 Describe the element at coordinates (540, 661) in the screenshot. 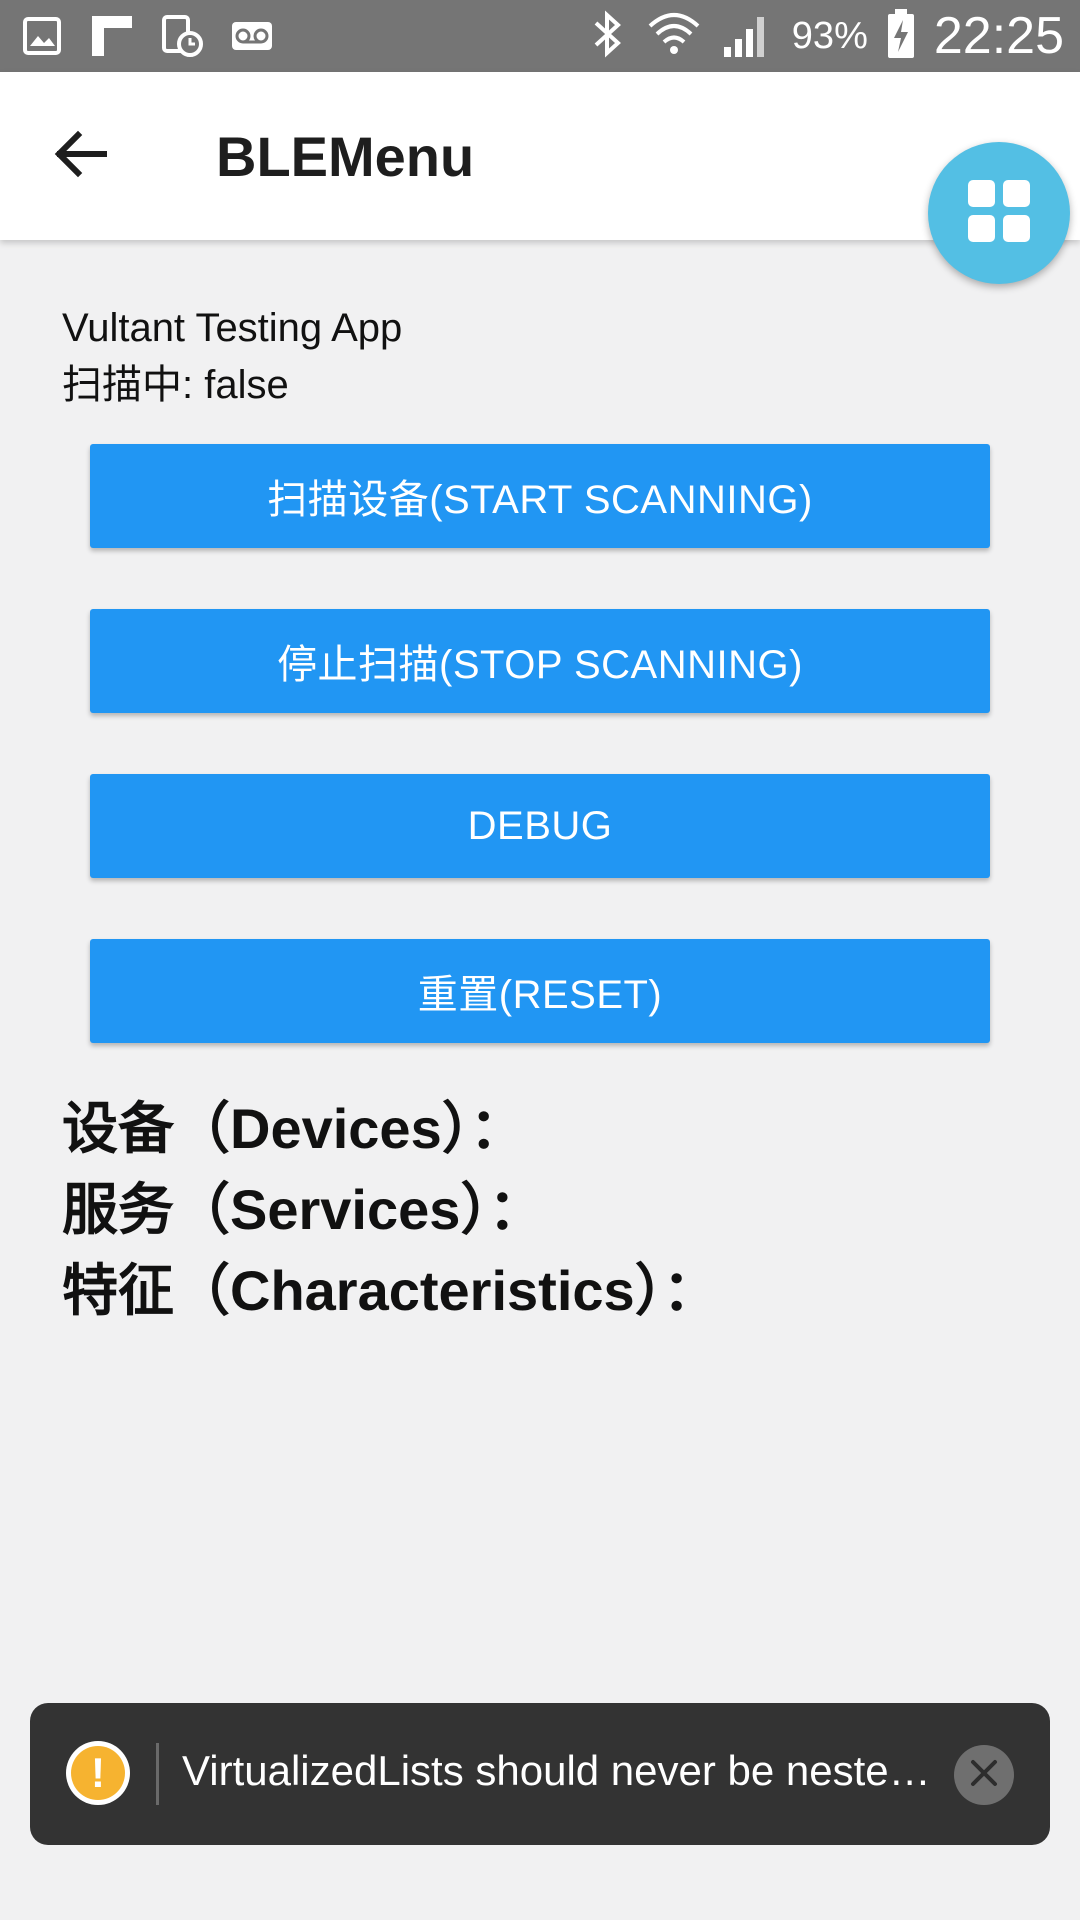

I see `stop-scanning-button: 停止扫描(STOP SCANNING)` at that location.